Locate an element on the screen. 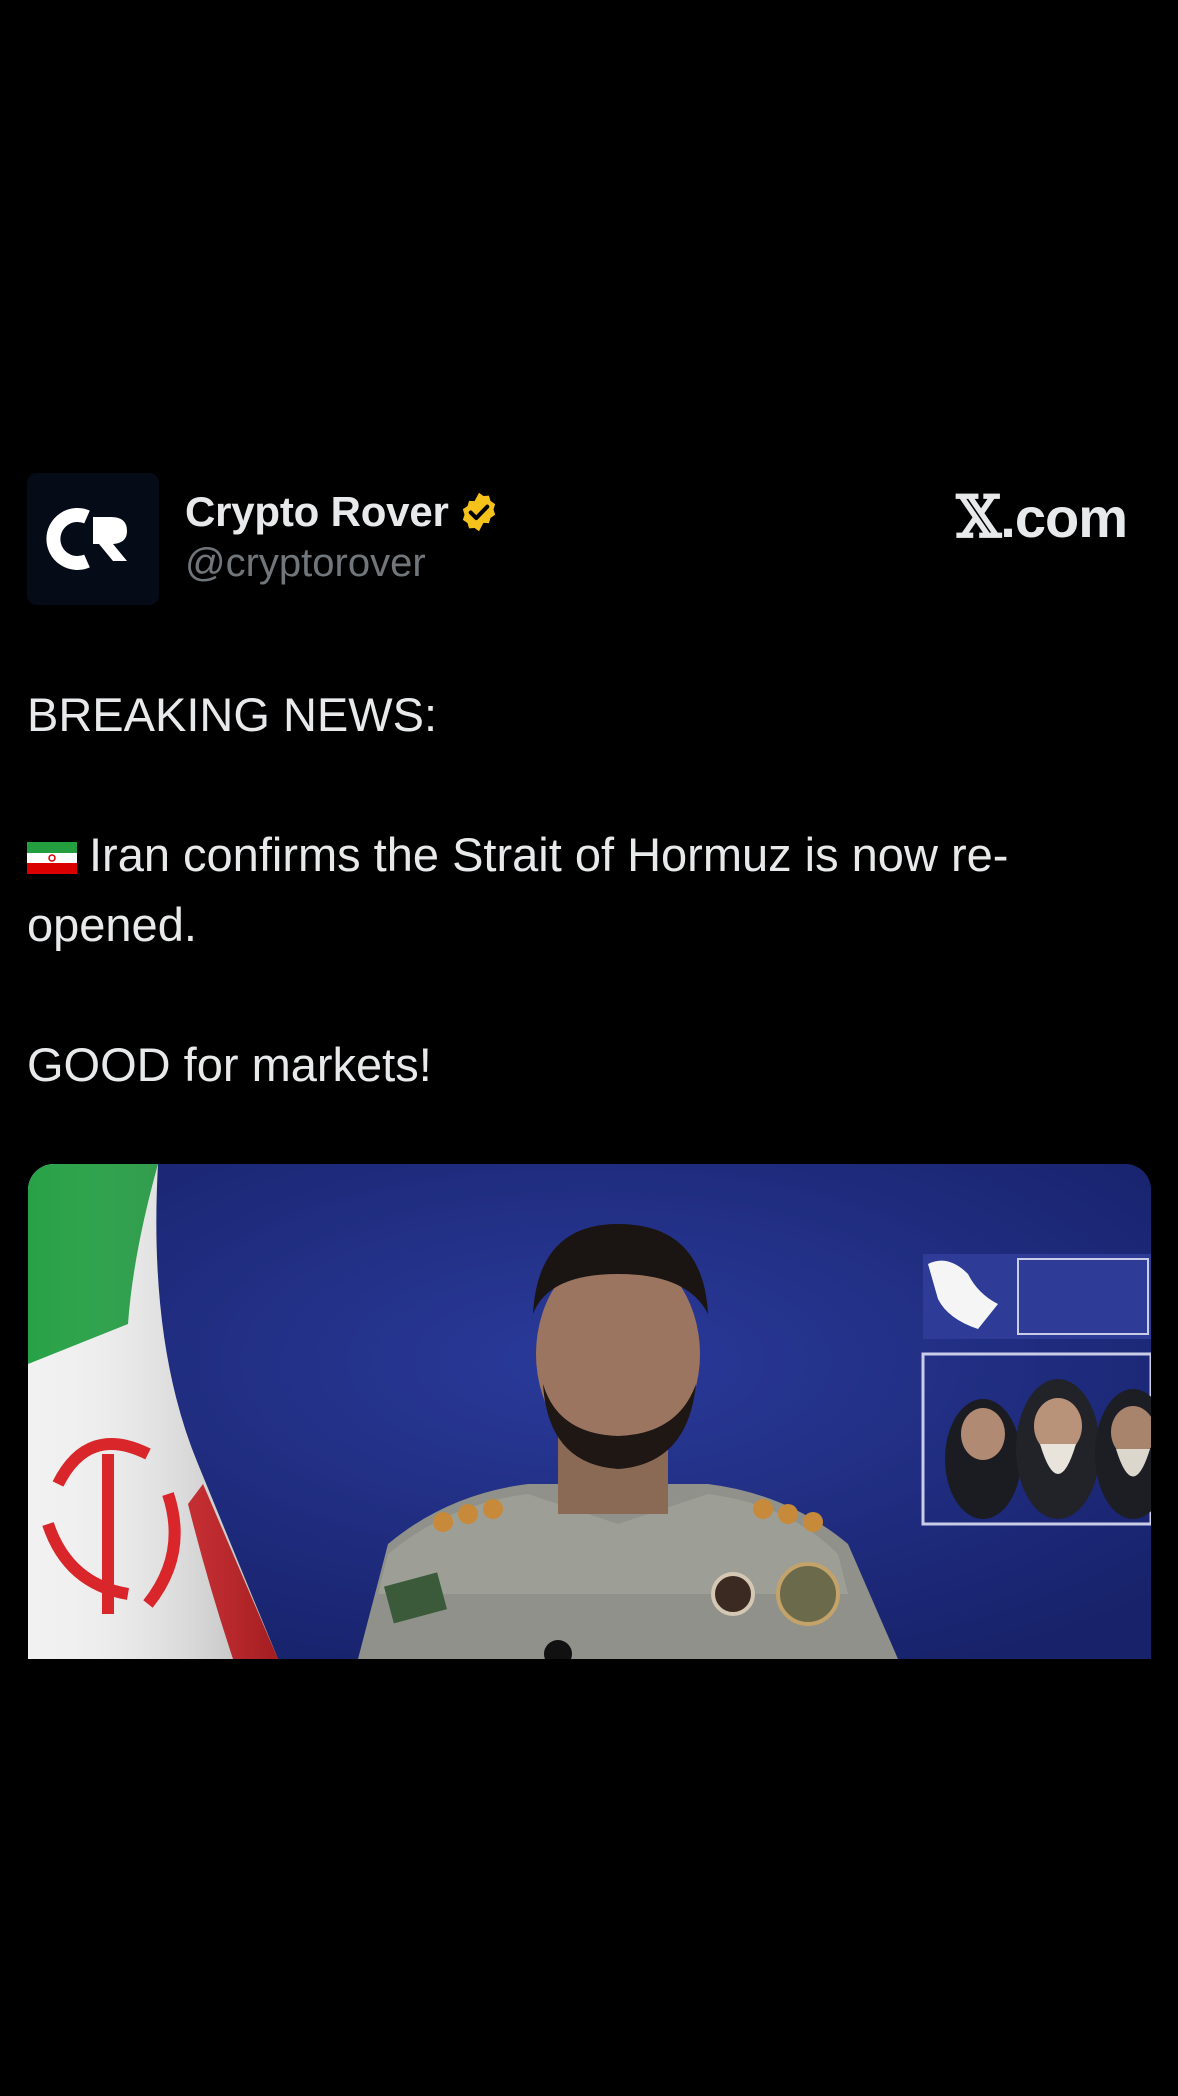 Image resolution: width=1178 pixels, height=2096 pixels. post-header: Crypto Rover @cryptorover 𝕏 .com is located at coordinates (589, 540).